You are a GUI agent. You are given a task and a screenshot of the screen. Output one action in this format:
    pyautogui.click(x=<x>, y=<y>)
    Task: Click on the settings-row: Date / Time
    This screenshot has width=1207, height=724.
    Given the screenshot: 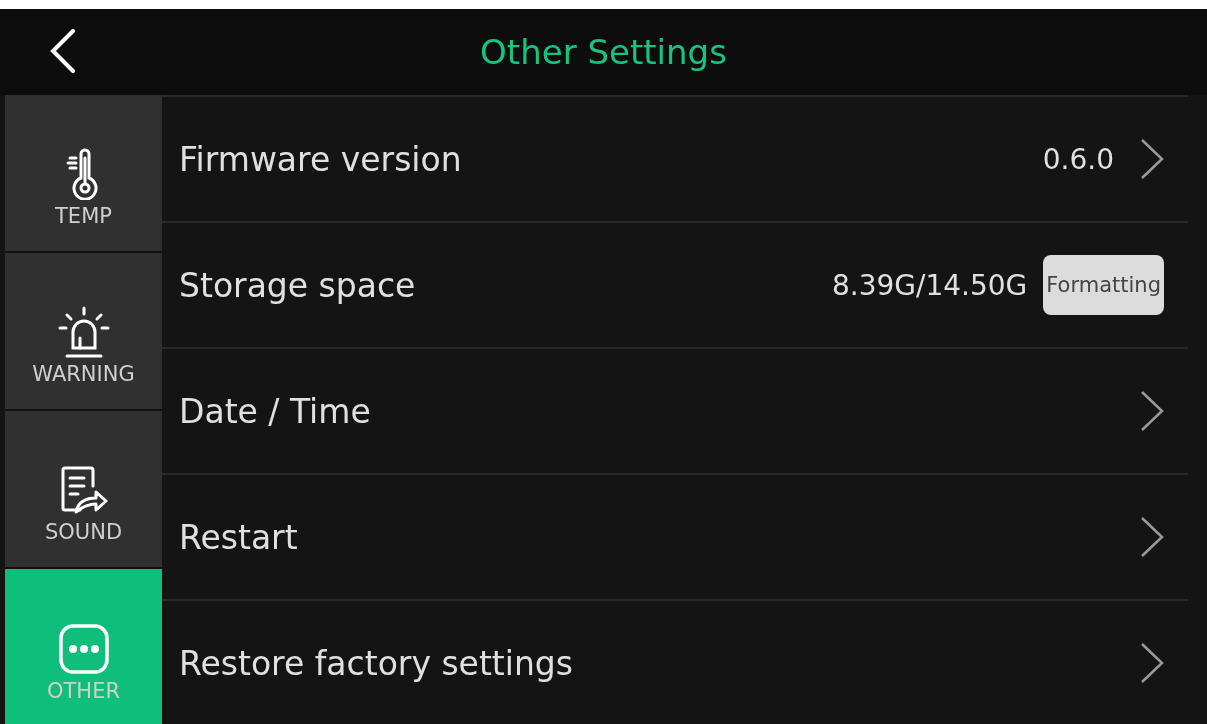 What is the action you would take?
    pyautogui.click(x=675, y=410)
    